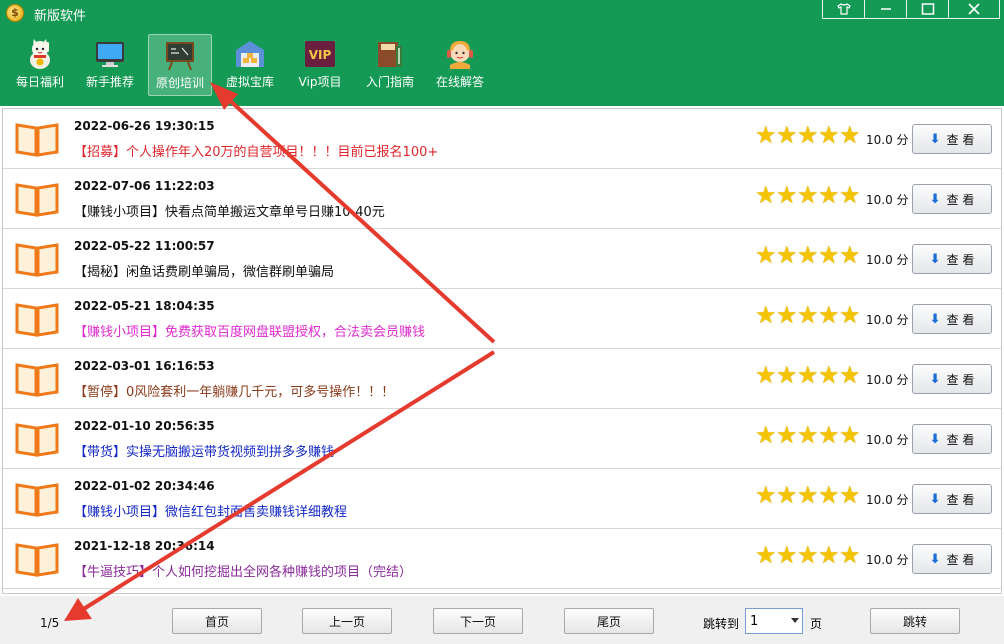 This screenshot has height=644, width=1004. What do you see at coordinates (754, 621) in the screenshot?
I see `page-select-value: 1` at bounding box center [754, 621].